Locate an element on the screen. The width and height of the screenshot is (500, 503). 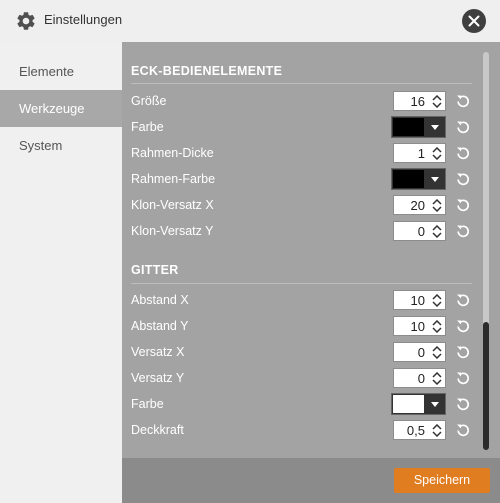
gear-icon is located at coordinates (26, 21).